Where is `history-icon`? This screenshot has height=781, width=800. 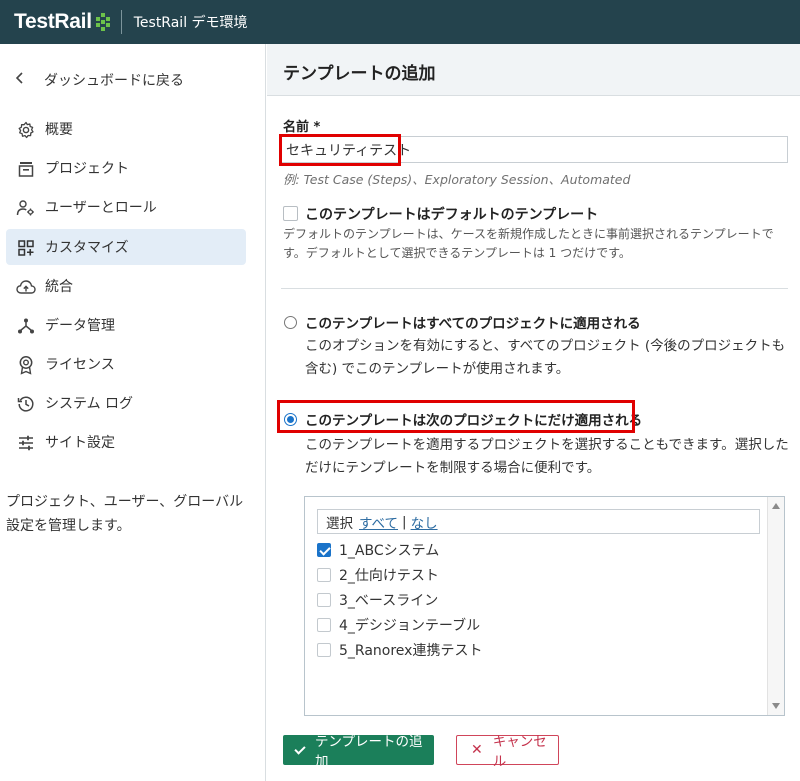 history-icon is located at coordinates (26, 404).